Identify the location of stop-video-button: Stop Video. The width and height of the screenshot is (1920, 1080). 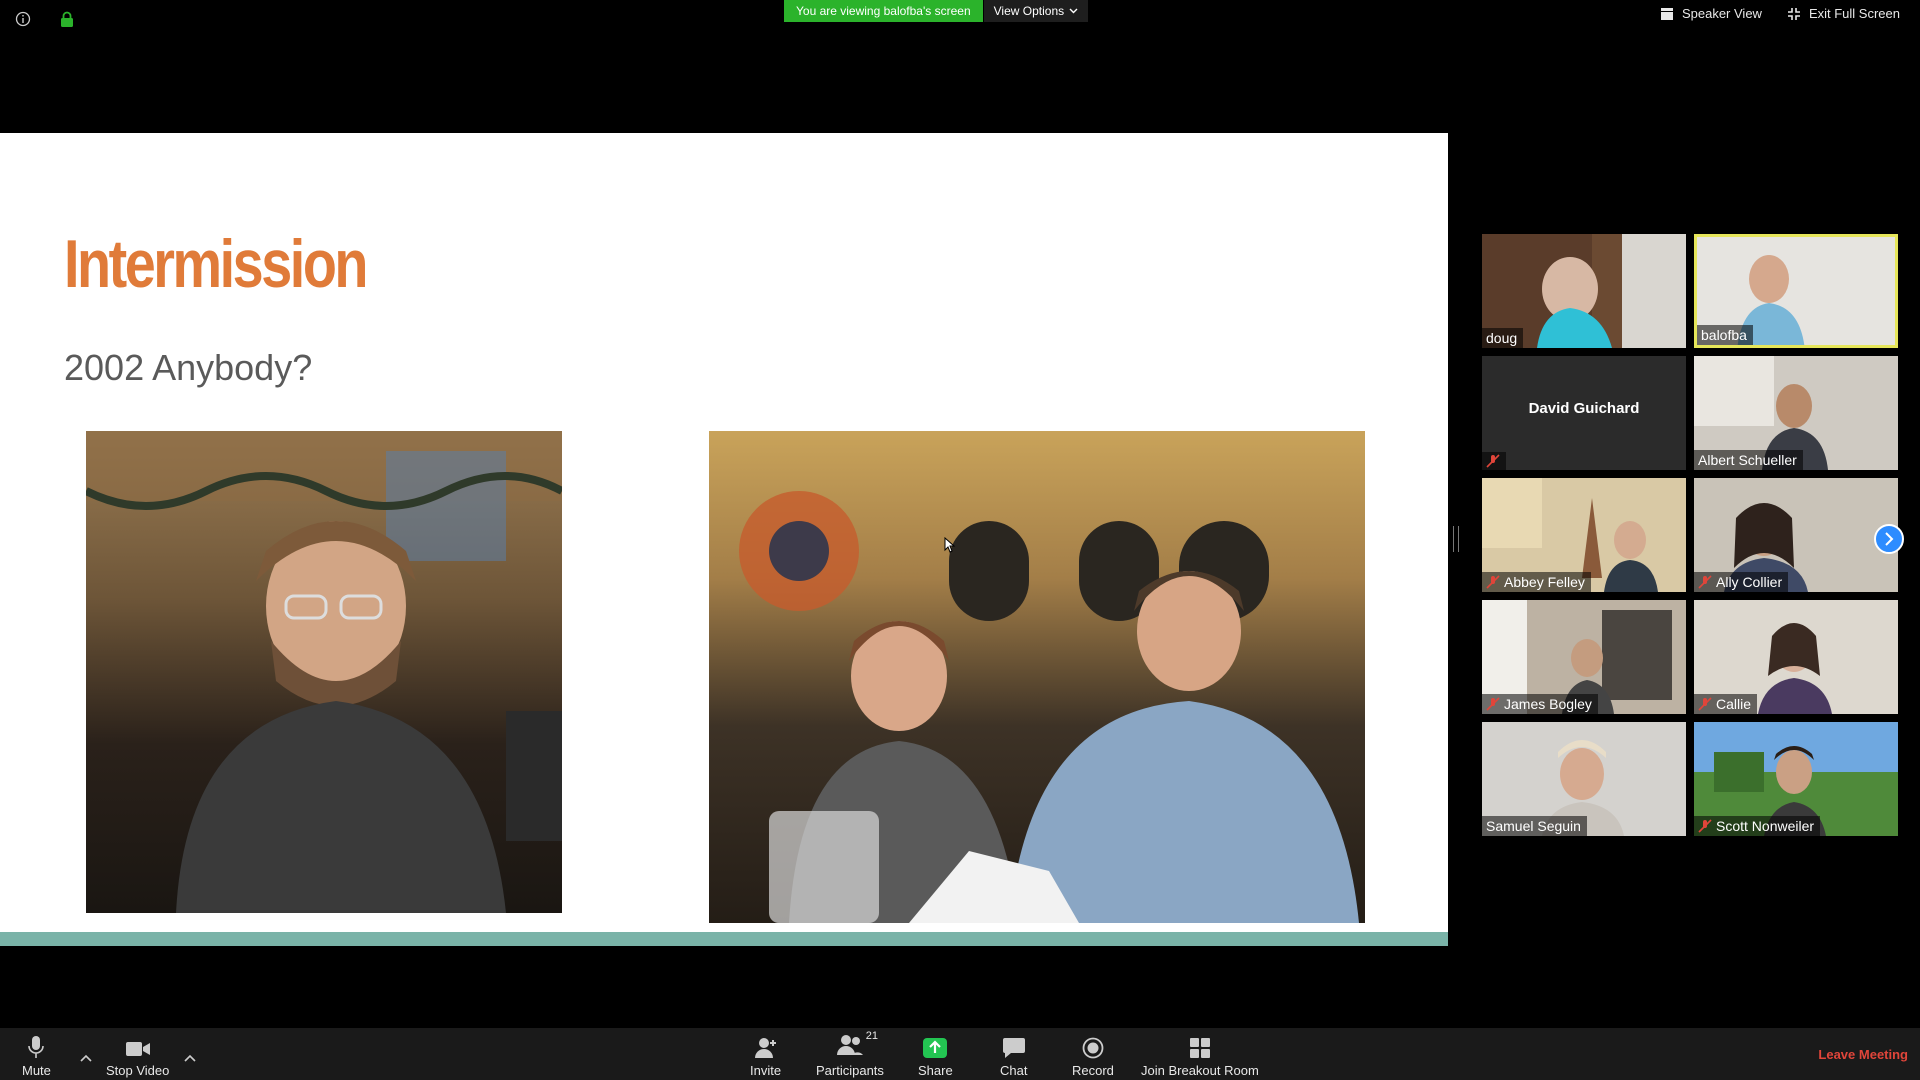
(137, 1058).